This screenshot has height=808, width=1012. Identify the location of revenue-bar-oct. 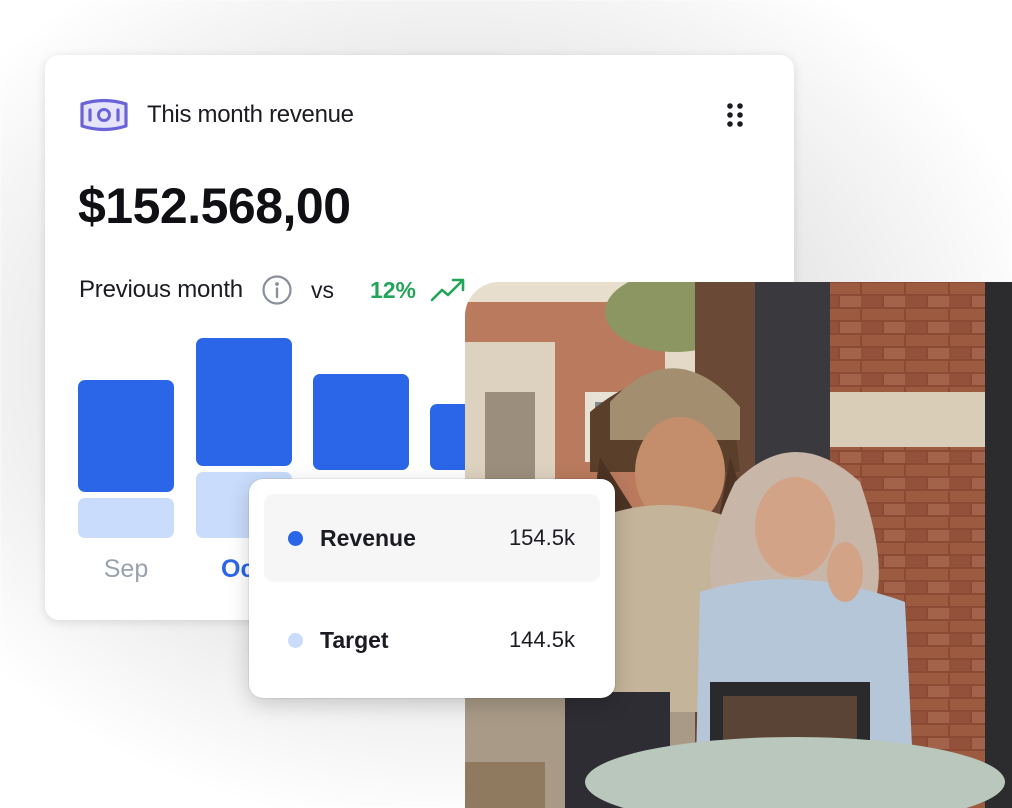
(244, 402).